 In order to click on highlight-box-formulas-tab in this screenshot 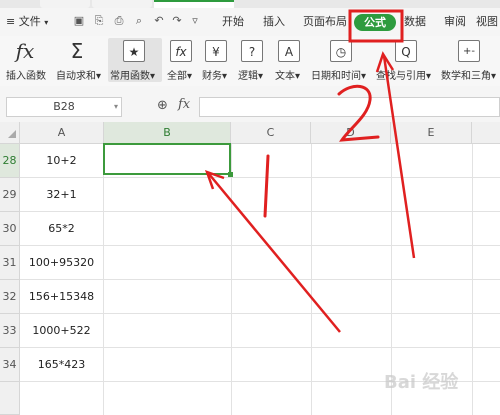, I will do `click(376, 26)`.